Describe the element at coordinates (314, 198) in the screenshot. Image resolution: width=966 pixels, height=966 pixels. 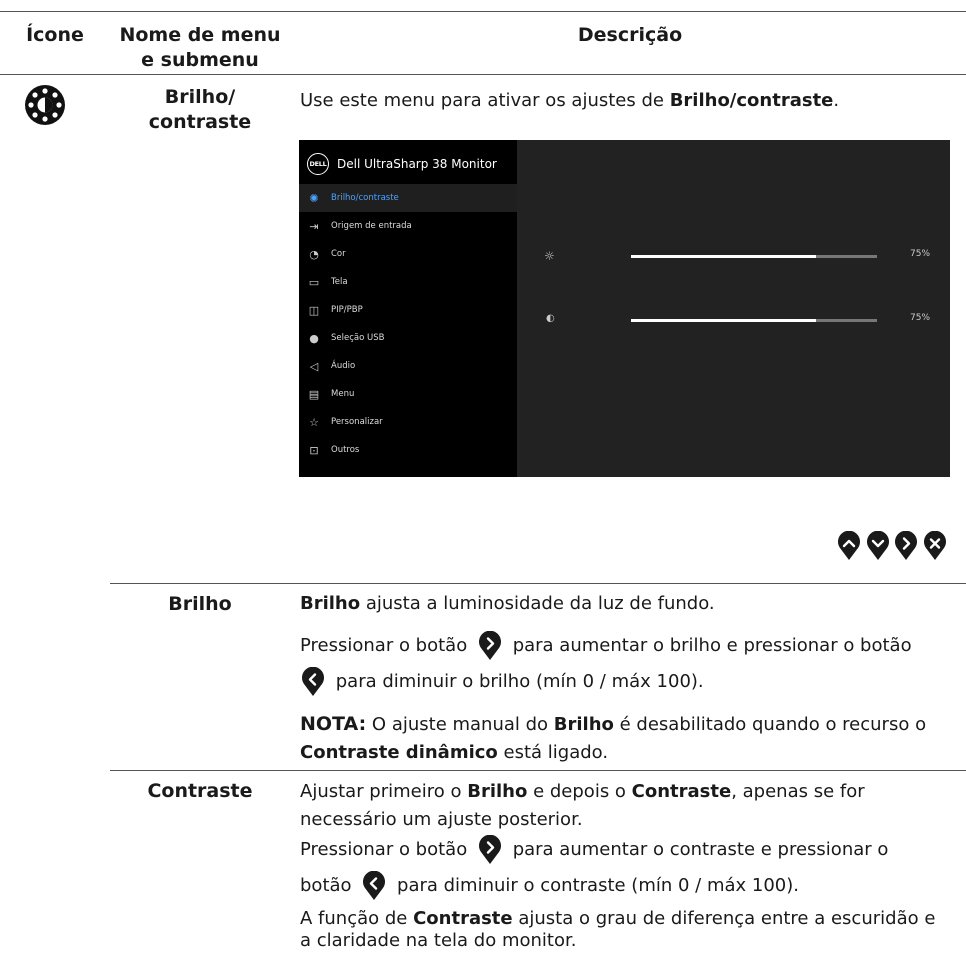
I see `sun-icon: ✺` at that location.